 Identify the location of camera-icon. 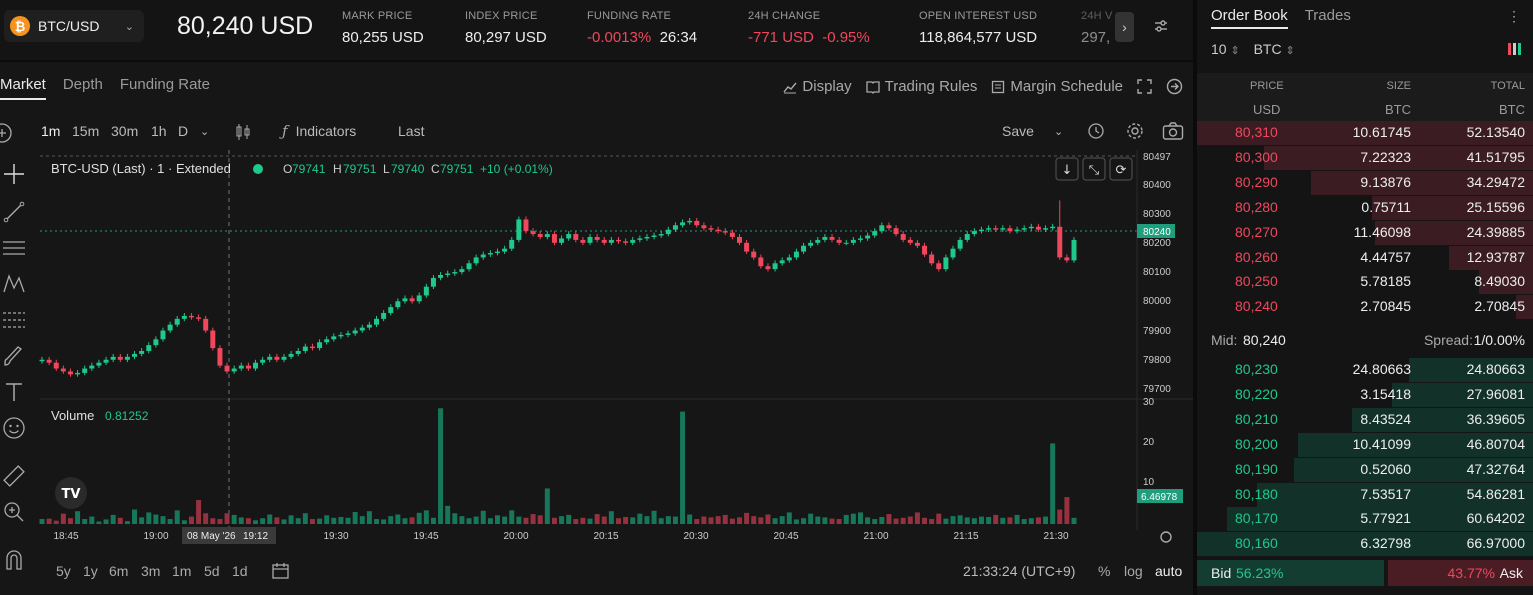
(1173, 131).